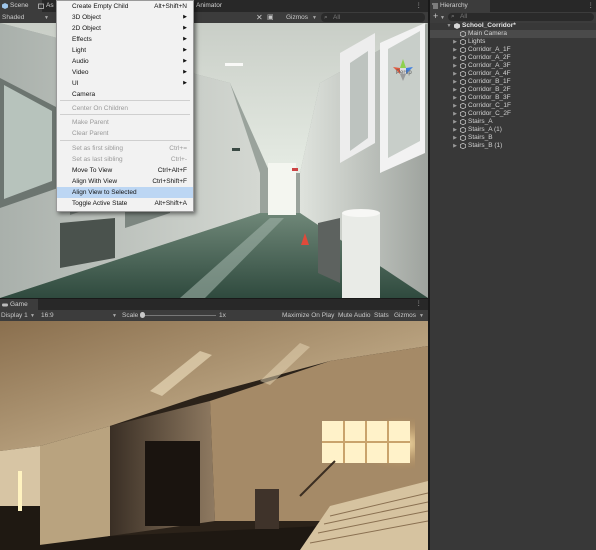  I want to click on scene-icon, so click(5, 6).